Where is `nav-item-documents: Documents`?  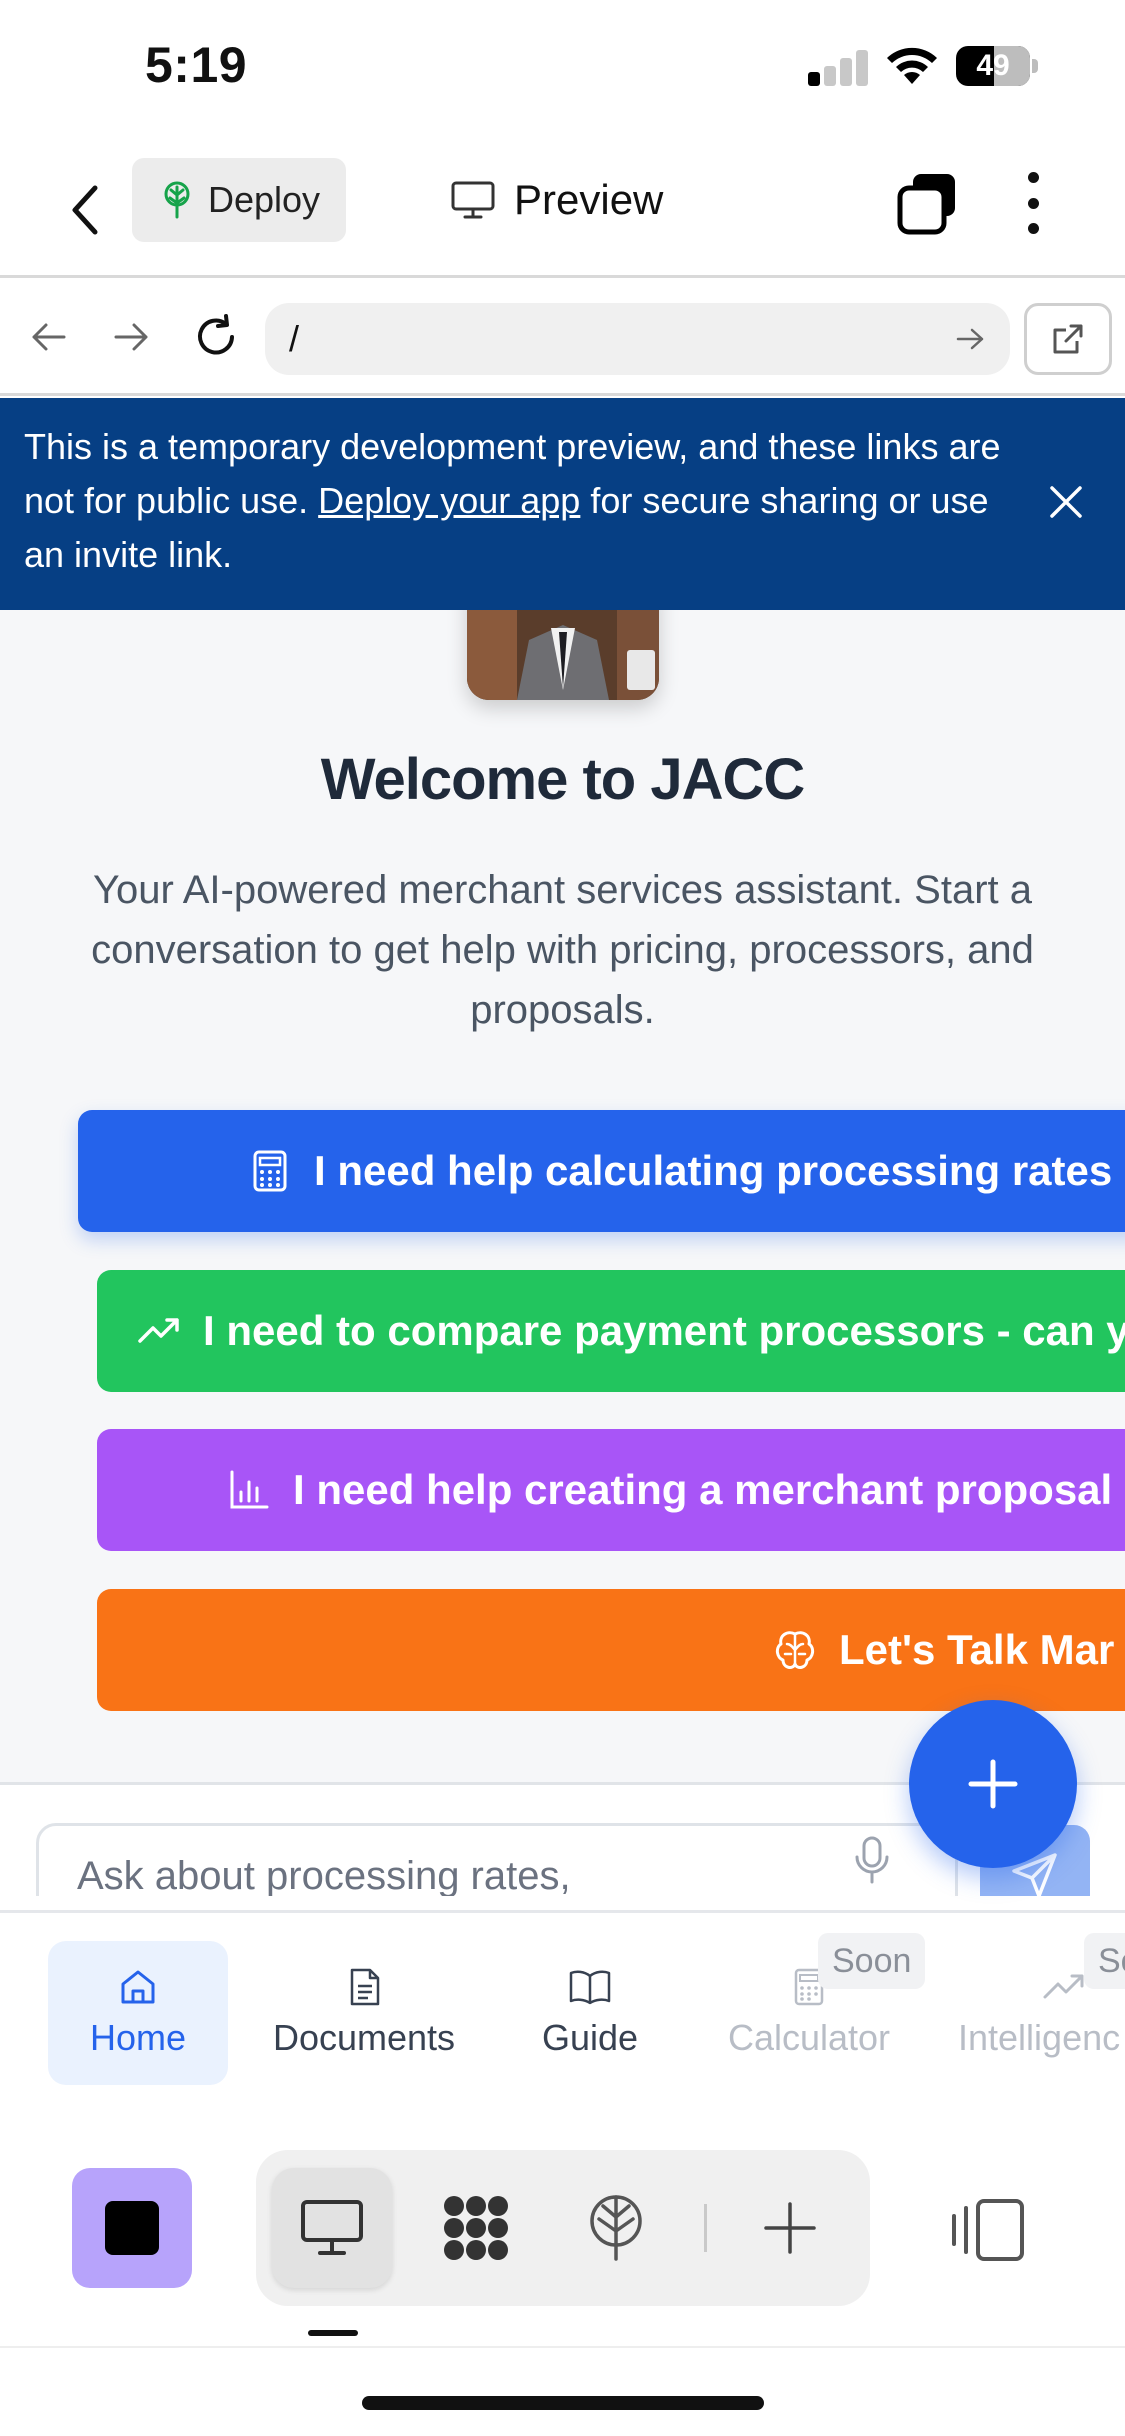 nav-item-documents: Documents is located at coordinates (364, 2013).